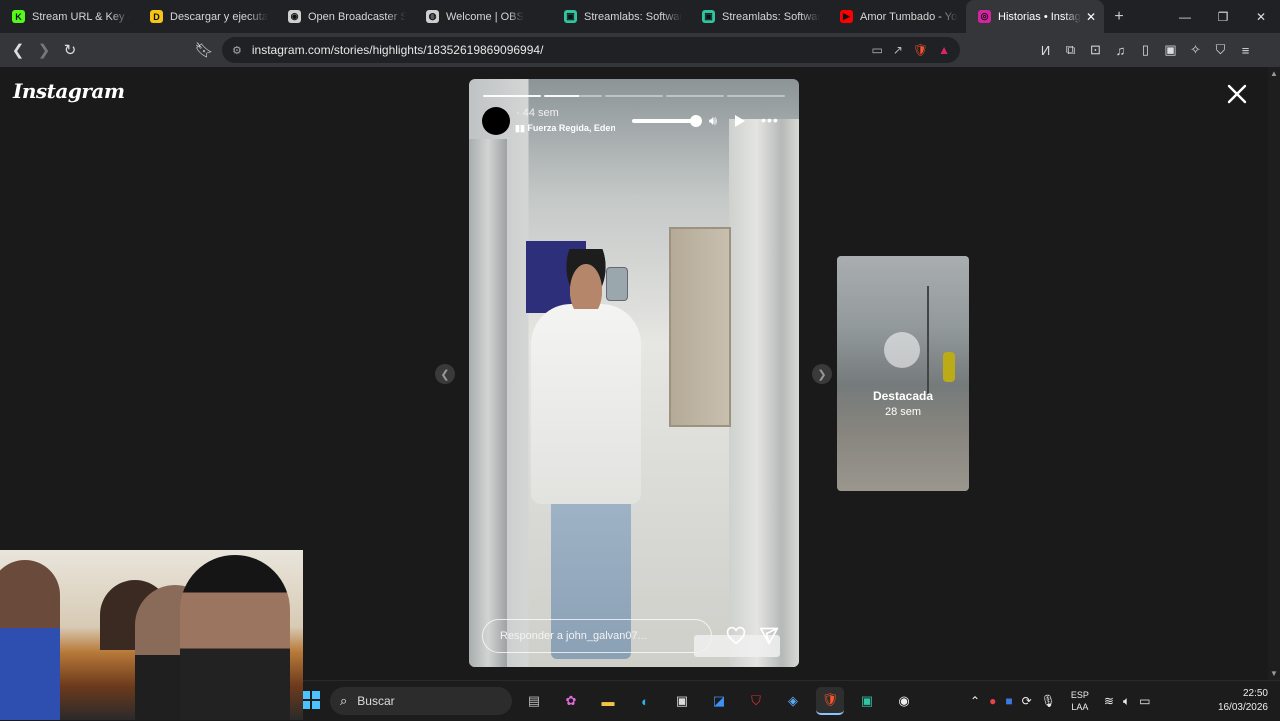 The image size is (1280, 721). Describe the element at coordinates (1119, 17) in the screenshot. I see `new-tab-button: +` at that location.